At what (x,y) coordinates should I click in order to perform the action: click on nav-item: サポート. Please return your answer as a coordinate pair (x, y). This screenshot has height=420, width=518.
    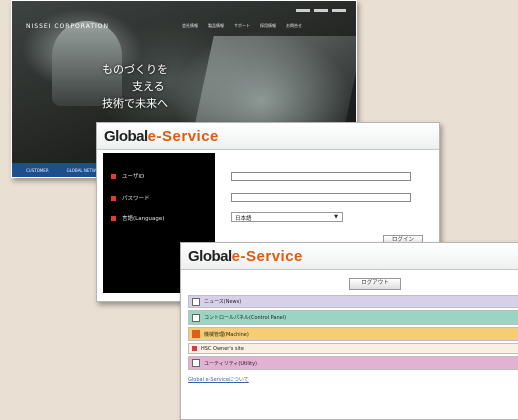
    Looking at the image, I should click on (242, 26).